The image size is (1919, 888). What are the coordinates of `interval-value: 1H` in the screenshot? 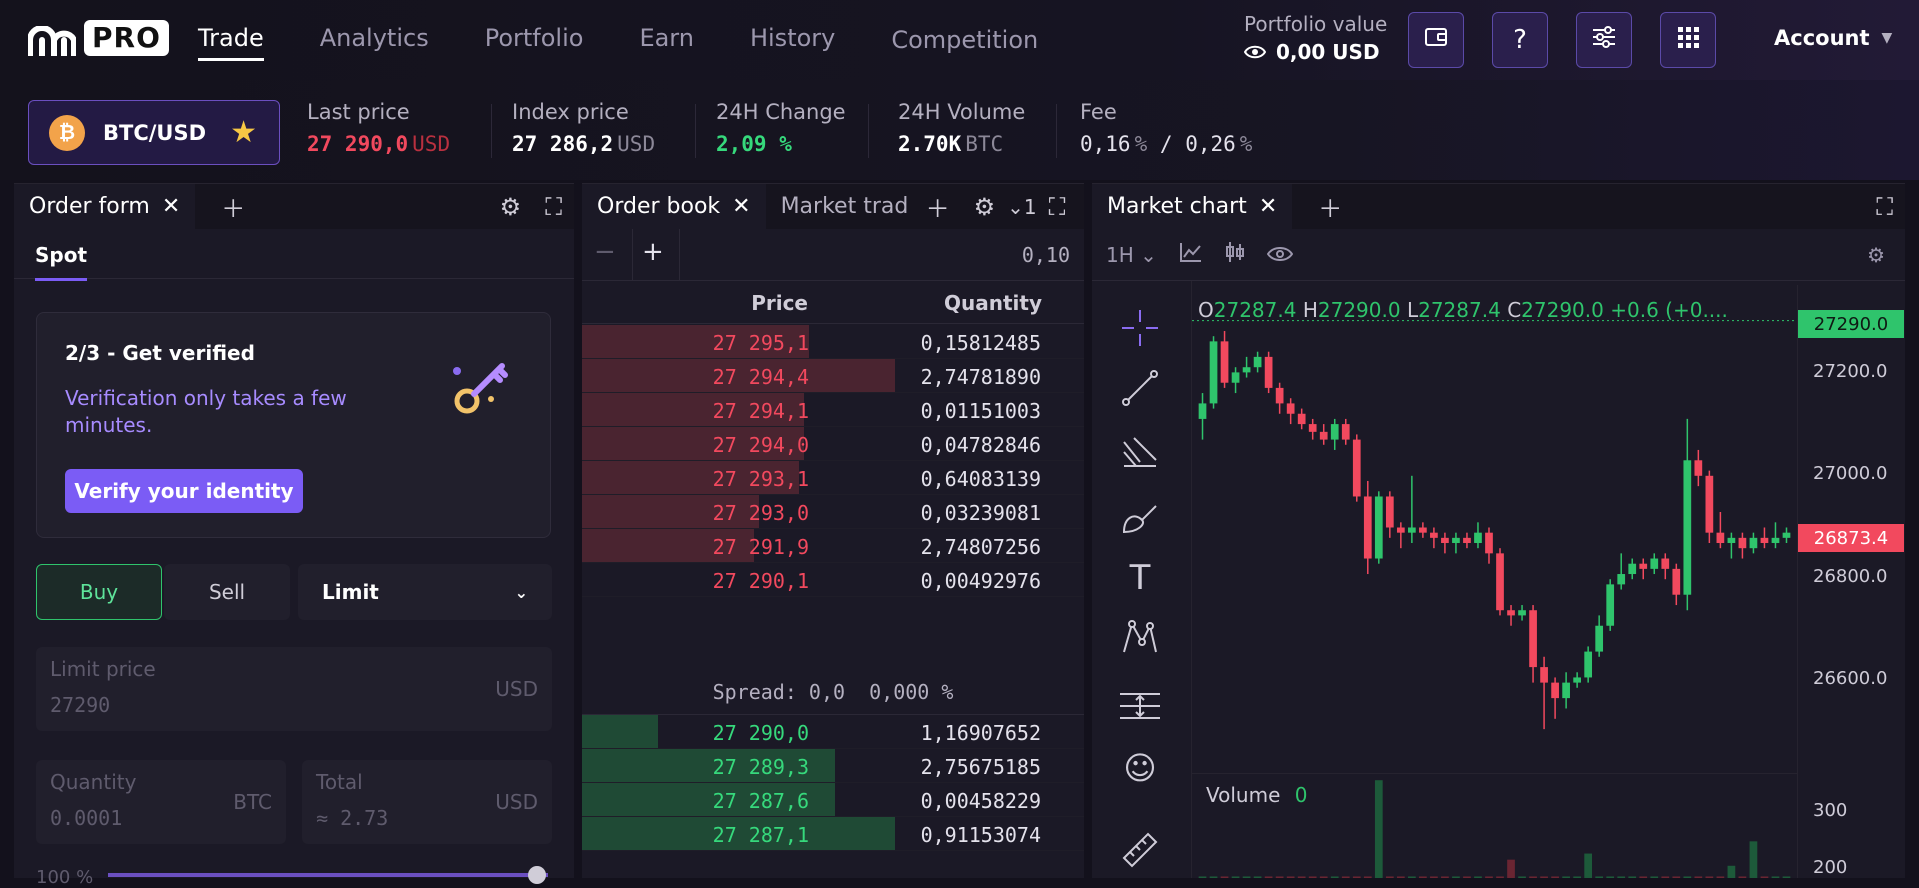 It's located at (1120, 254).